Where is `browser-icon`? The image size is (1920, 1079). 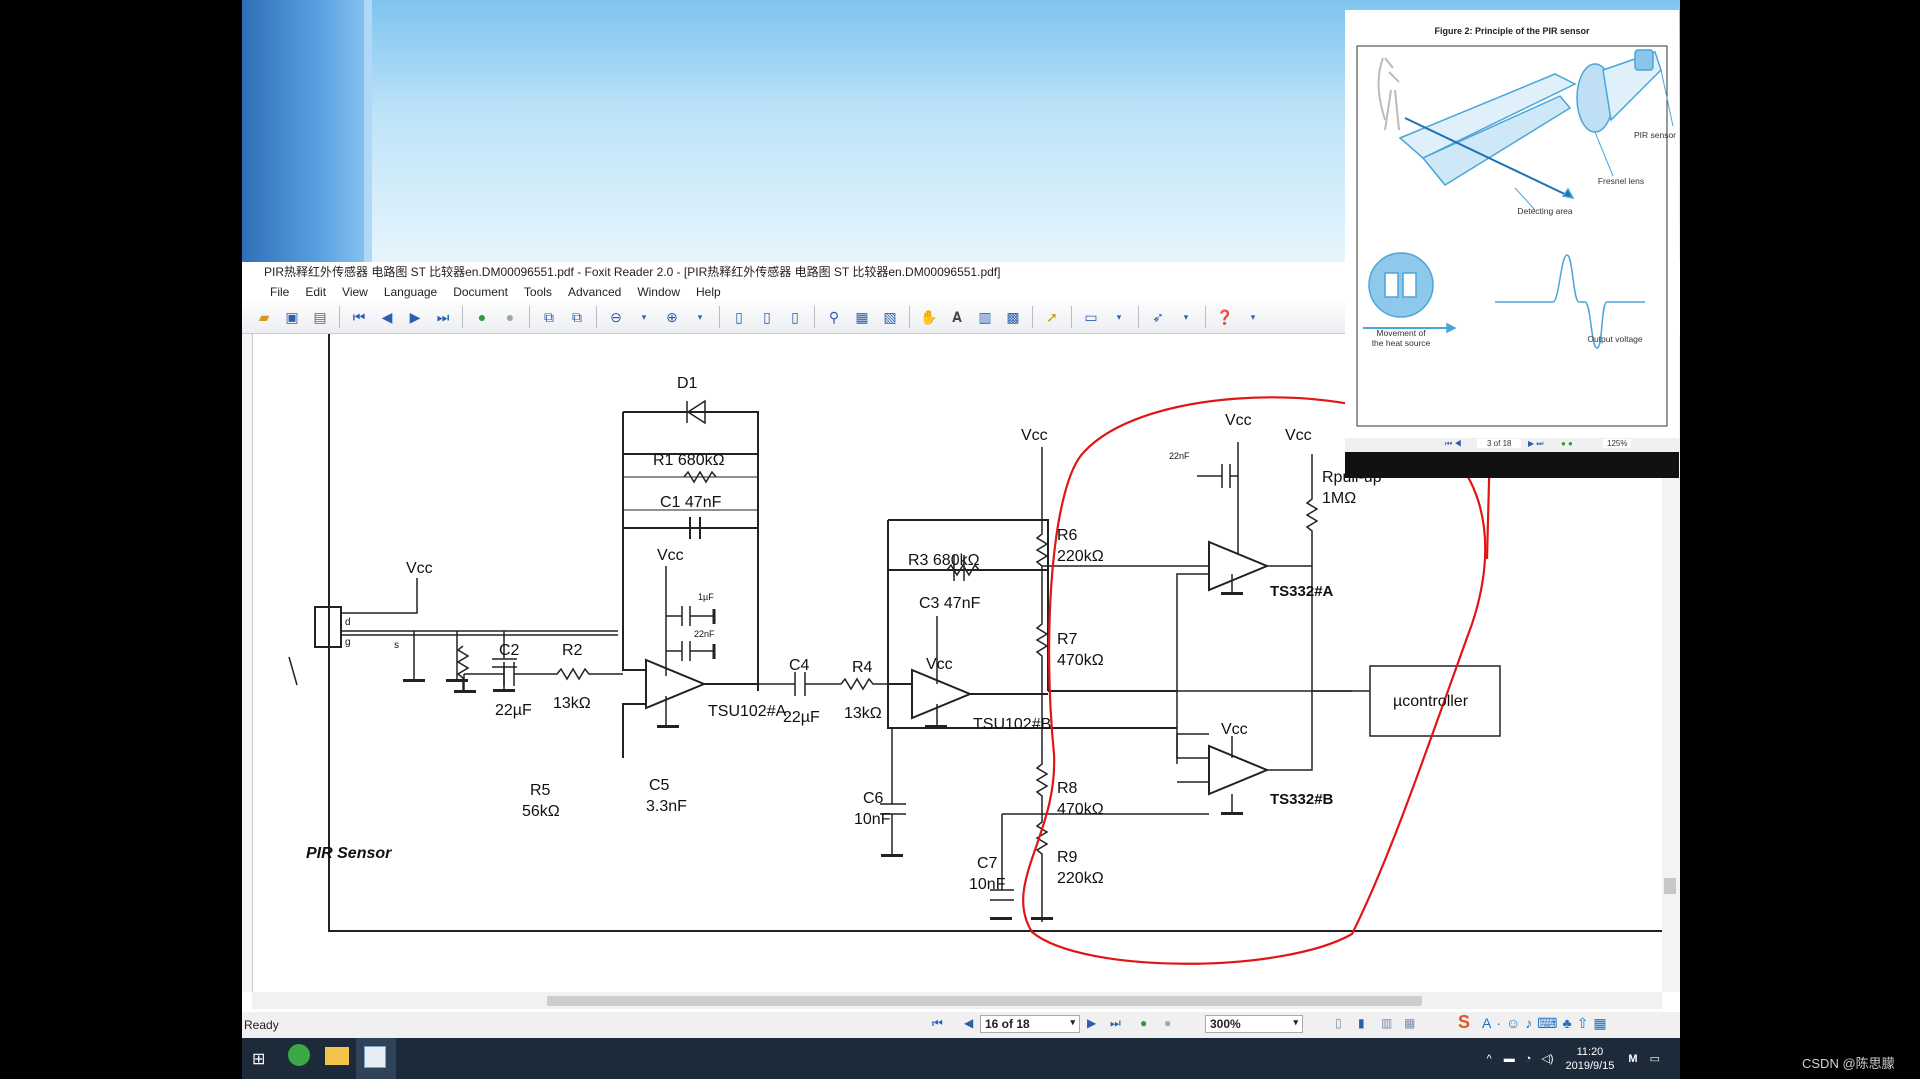
browser-icon is located at coordinates (299, 1055).